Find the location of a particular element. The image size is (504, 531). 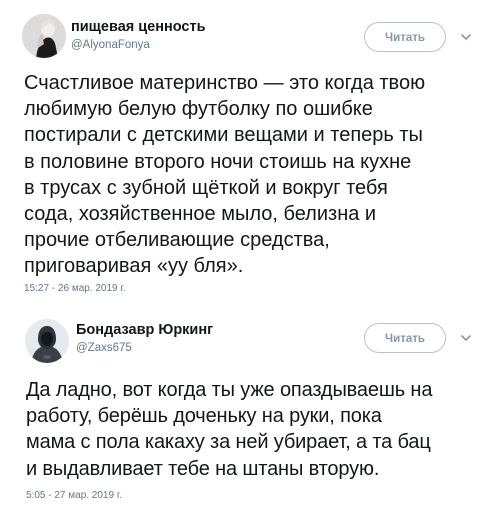

display-name: Бондазавр Юркинг is located at coordinates (144, 330).